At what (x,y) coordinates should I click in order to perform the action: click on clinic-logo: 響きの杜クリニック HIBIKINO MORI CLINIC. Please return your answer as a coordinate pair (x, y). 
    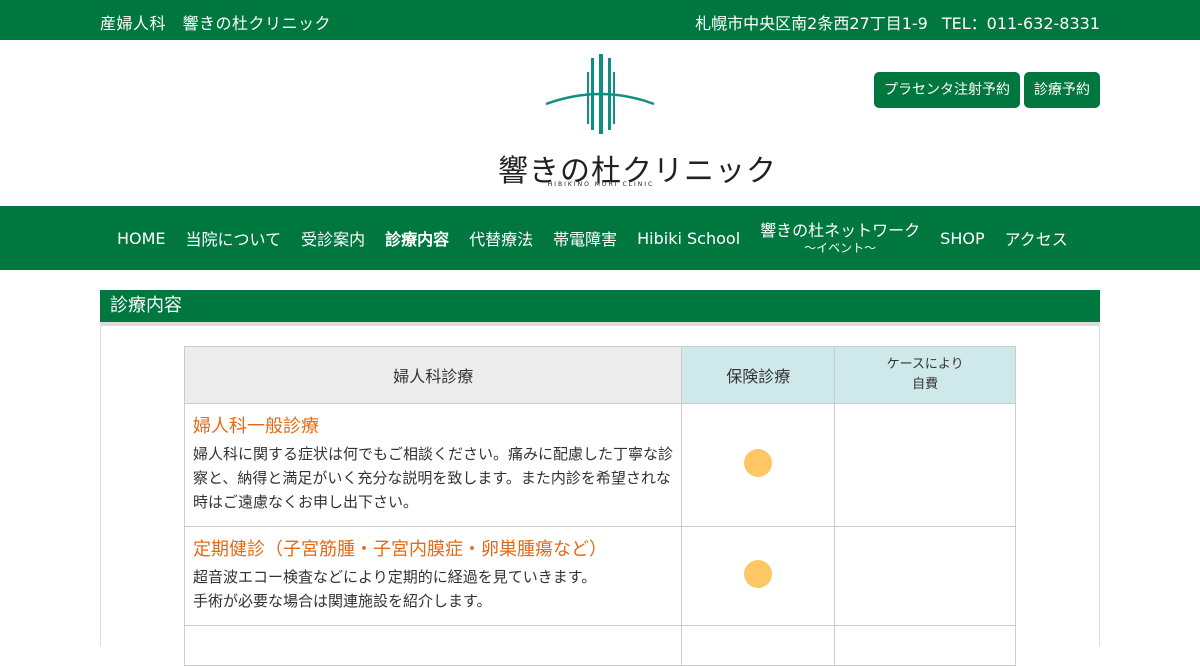
    Looking at the image, I should click on (637, 124).